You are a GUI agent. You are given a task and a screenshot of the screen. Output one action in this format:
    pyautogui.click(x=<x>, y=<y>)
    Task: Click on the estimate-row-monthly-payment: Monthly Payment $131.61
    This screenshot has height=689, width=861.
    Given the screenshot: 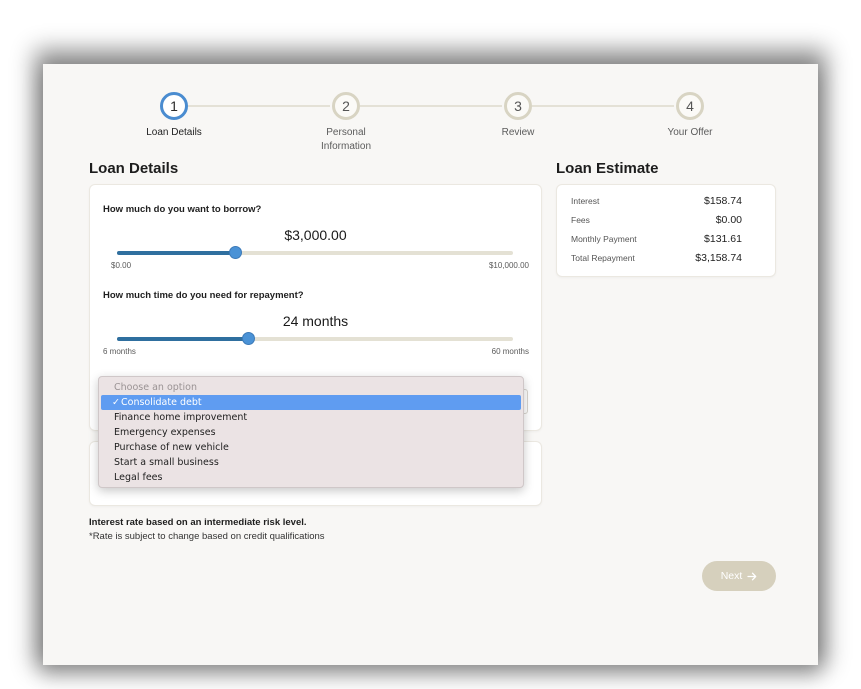 What is the action you would take?
    pyautogui.click(x=656, y=240)
    